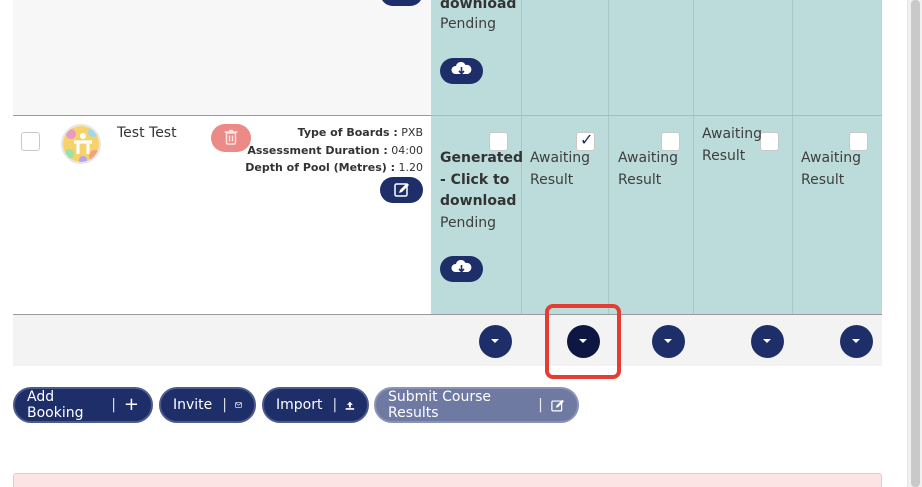 Image resolution: width=922 pixels, height=487 pixels. What do you see at coordinates (475, 180) in the screenshot?
I see `cert-text-line2: - Click to` at bounding box center [475, 180].